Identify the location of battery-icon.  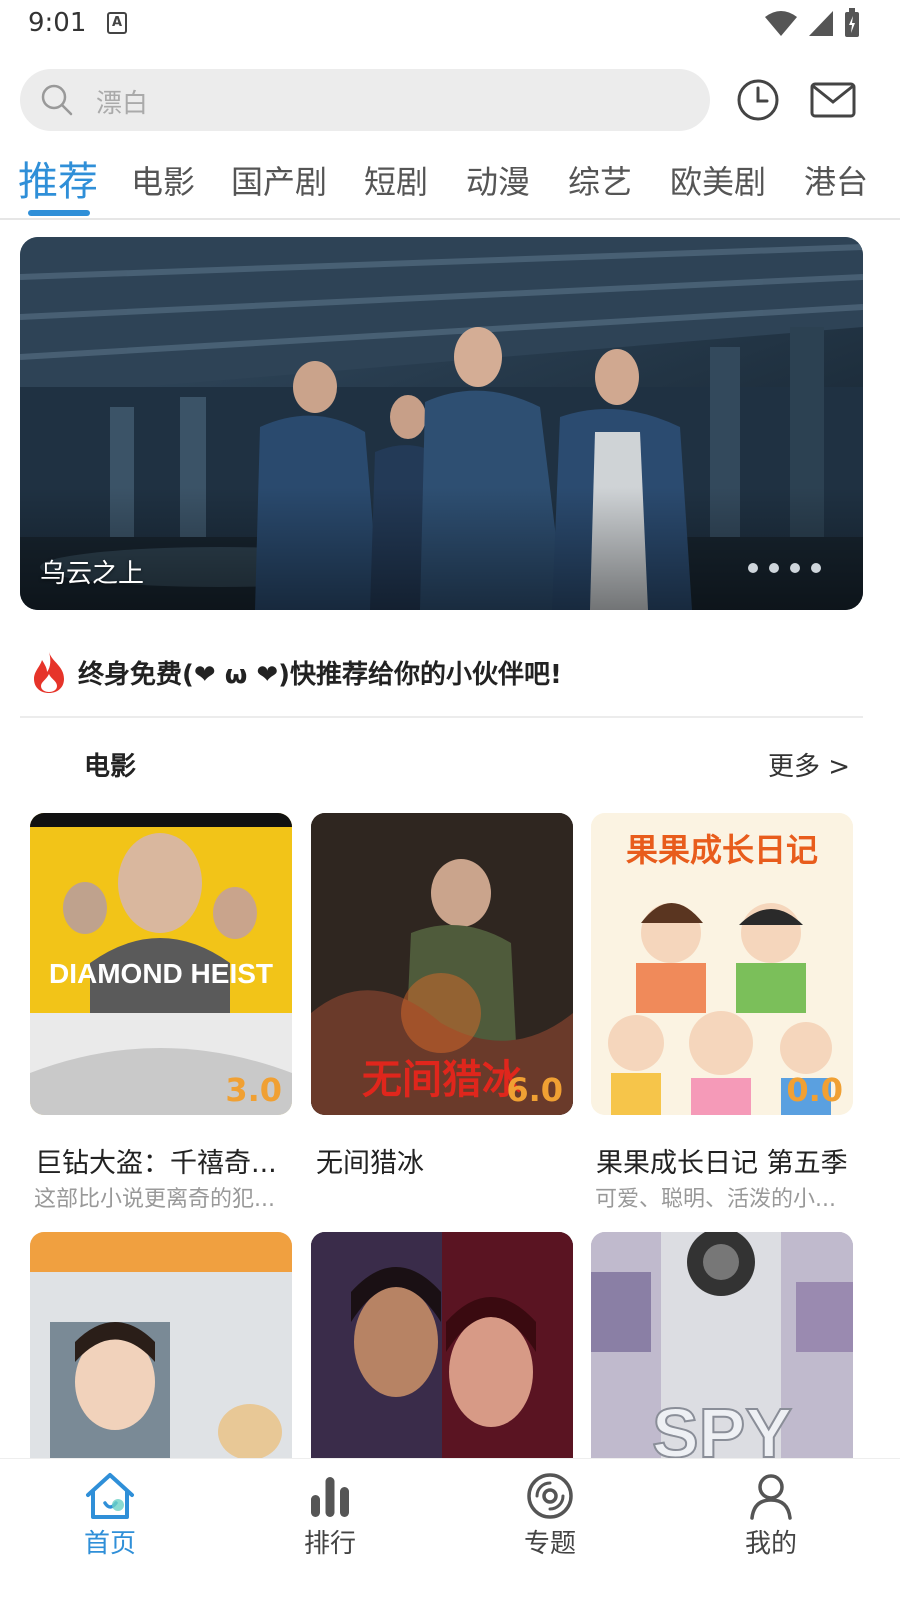
(852, 22).